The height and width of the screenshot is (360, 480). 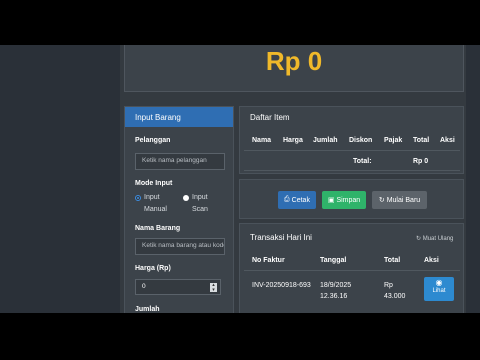 What do you see at coordinates (362, 161) in the screenshot?
I see `total-label: Total:` at bounding box center [362, 161].